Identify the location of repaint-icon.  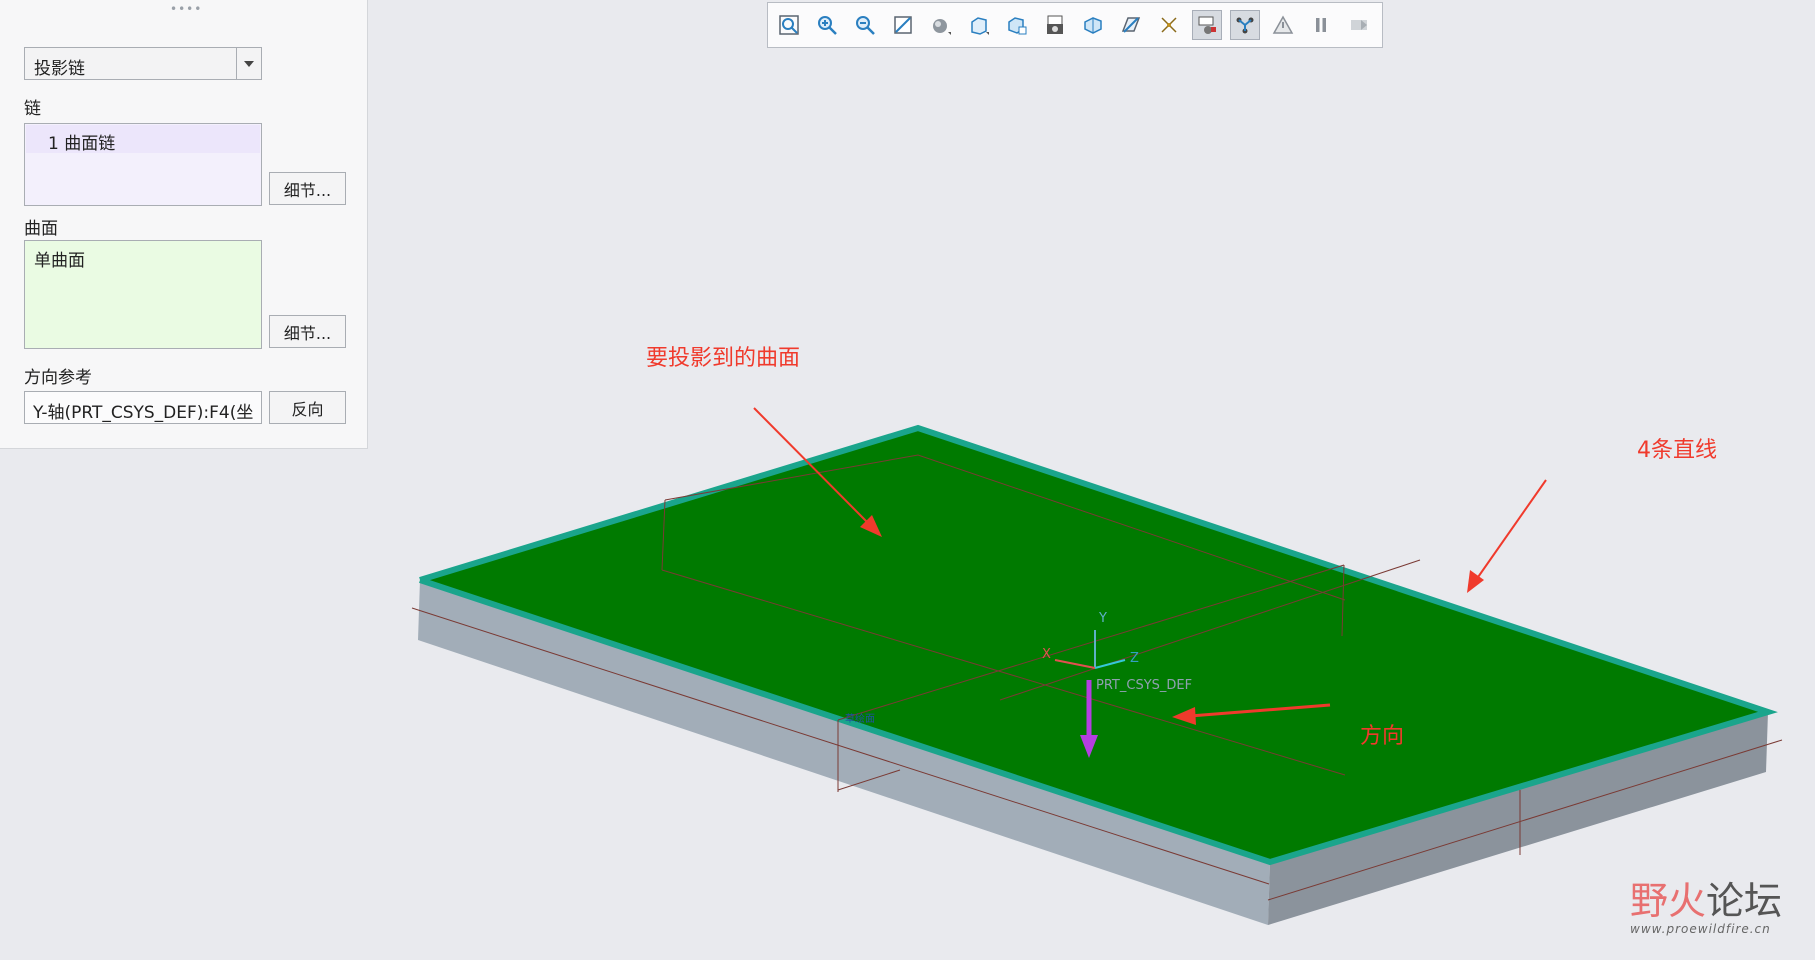
(903, 25).